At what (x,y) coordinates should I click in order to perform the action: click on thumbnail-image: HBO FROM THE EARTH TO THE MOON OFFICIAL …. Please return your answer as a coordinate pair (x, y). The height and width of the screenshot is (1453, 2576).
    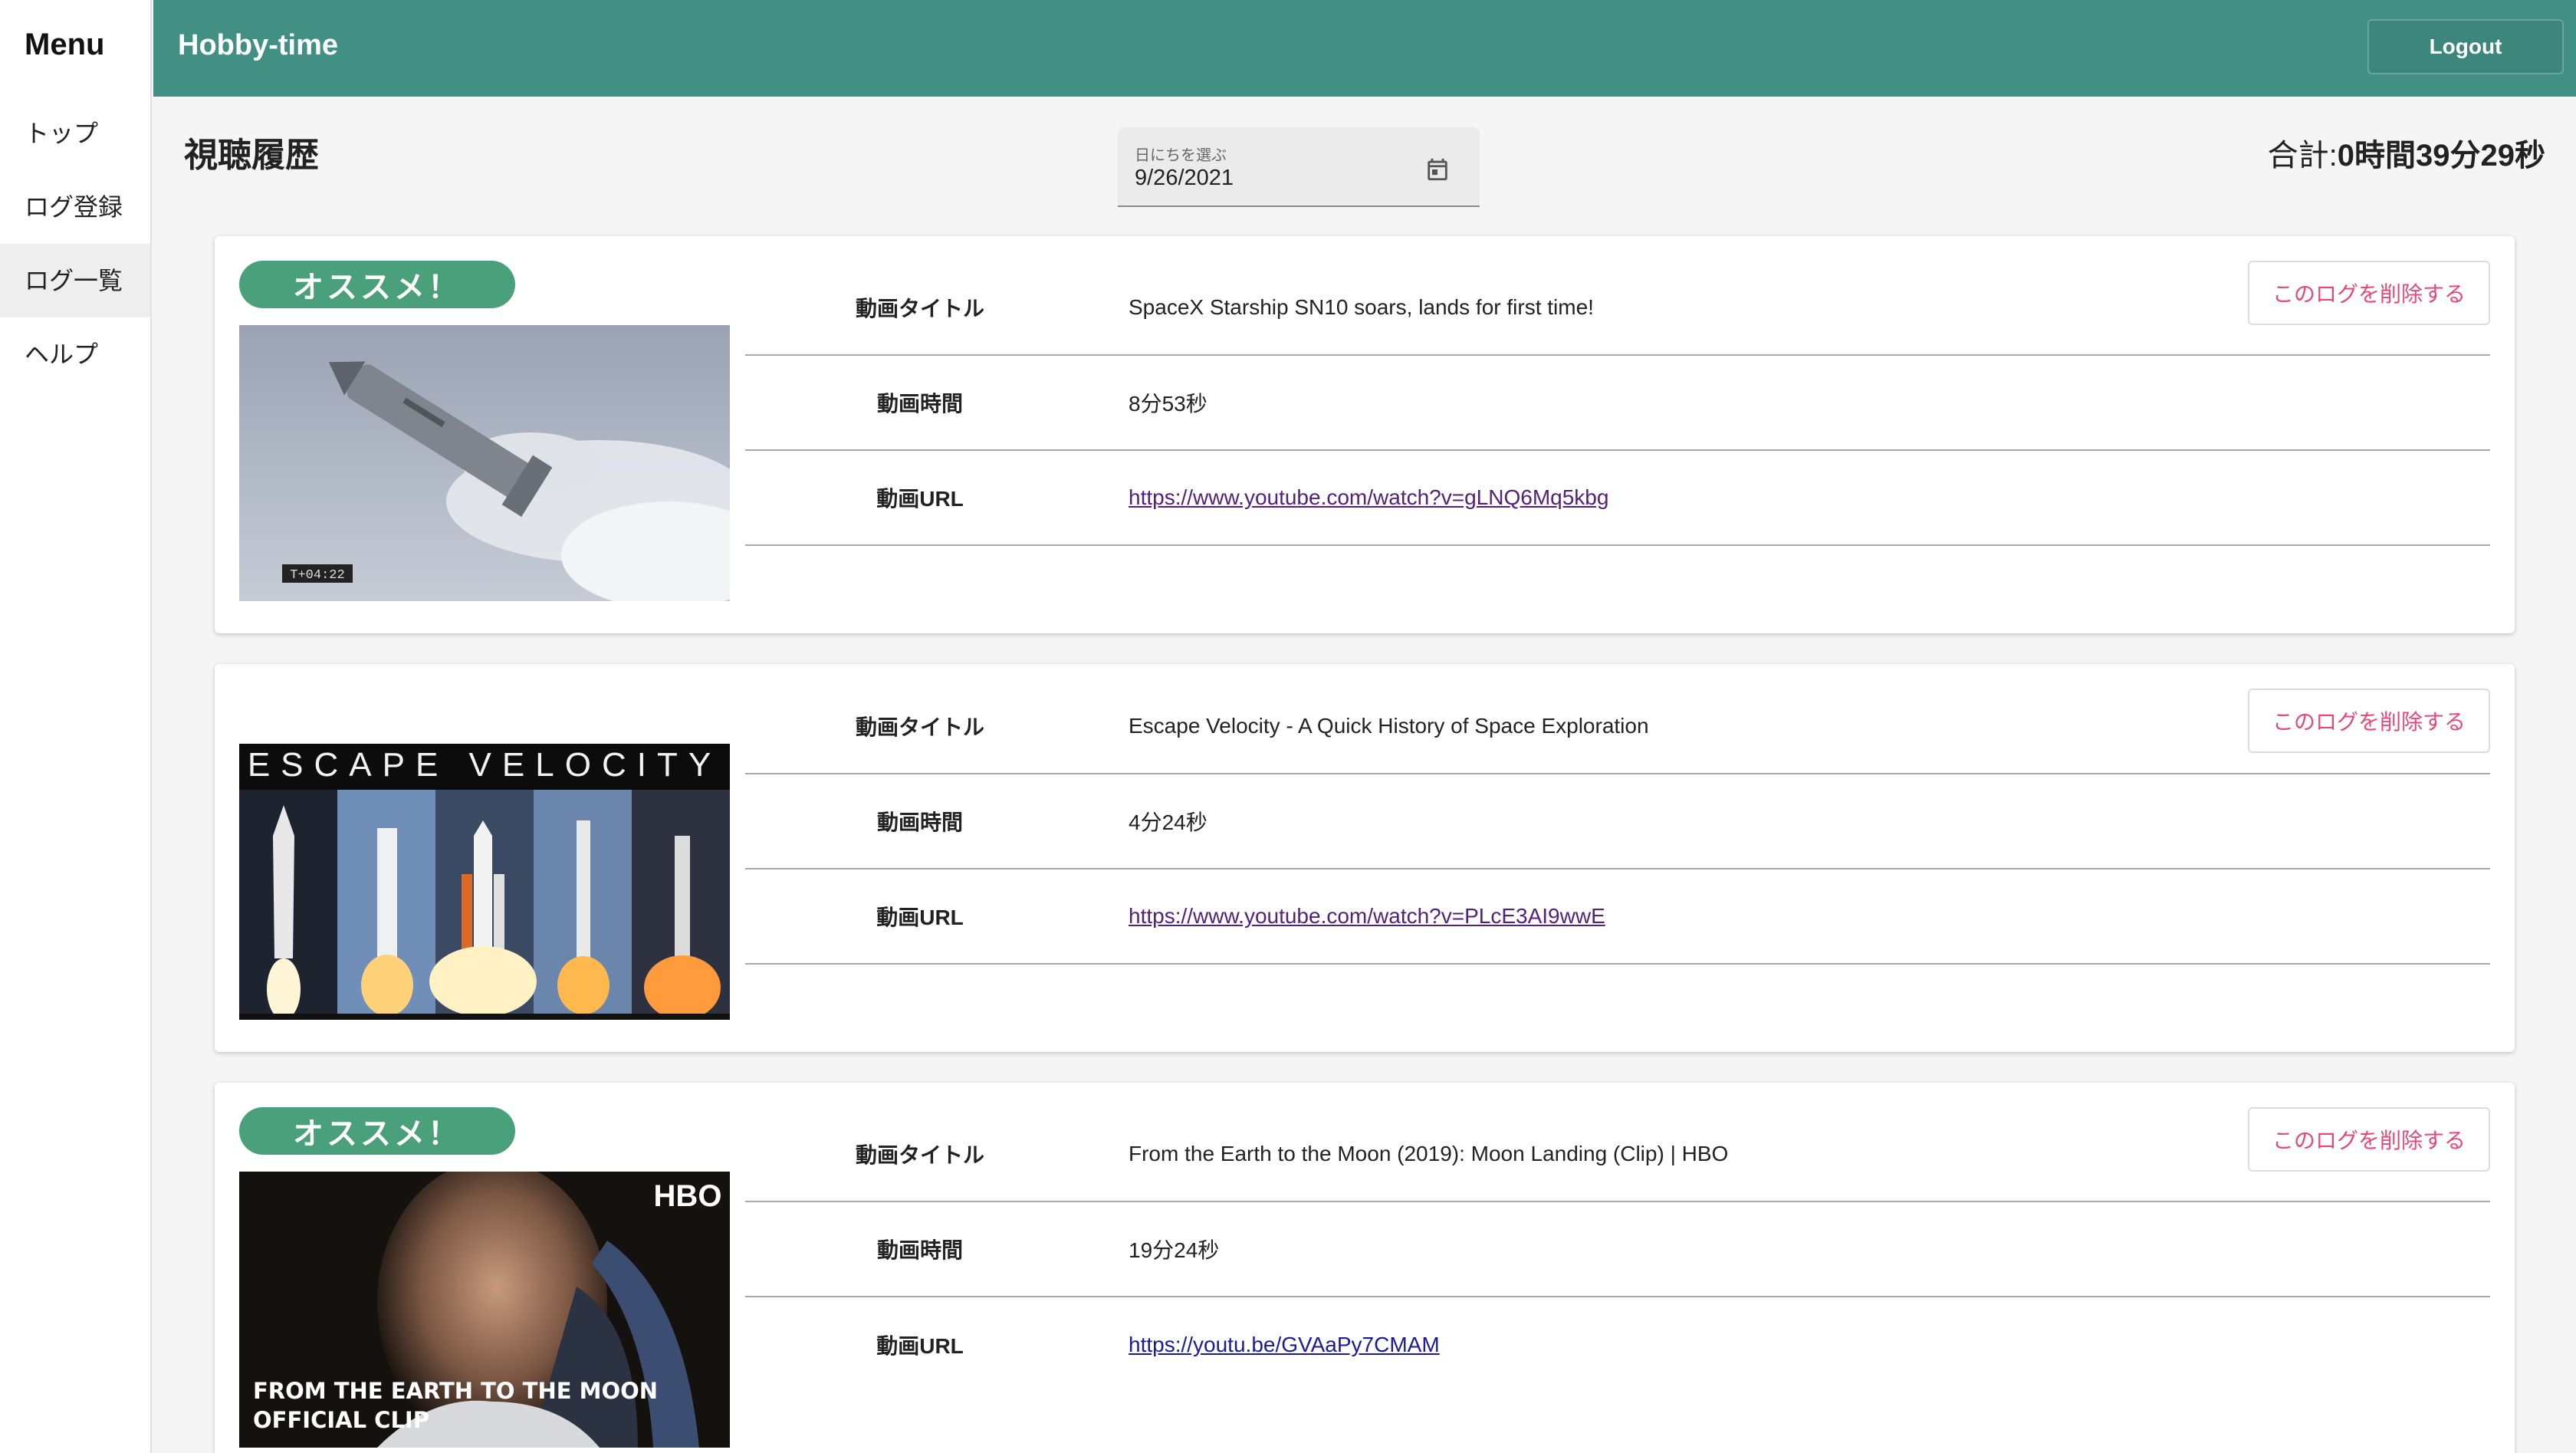
    Looking at the image, I should click on (485, 1310).